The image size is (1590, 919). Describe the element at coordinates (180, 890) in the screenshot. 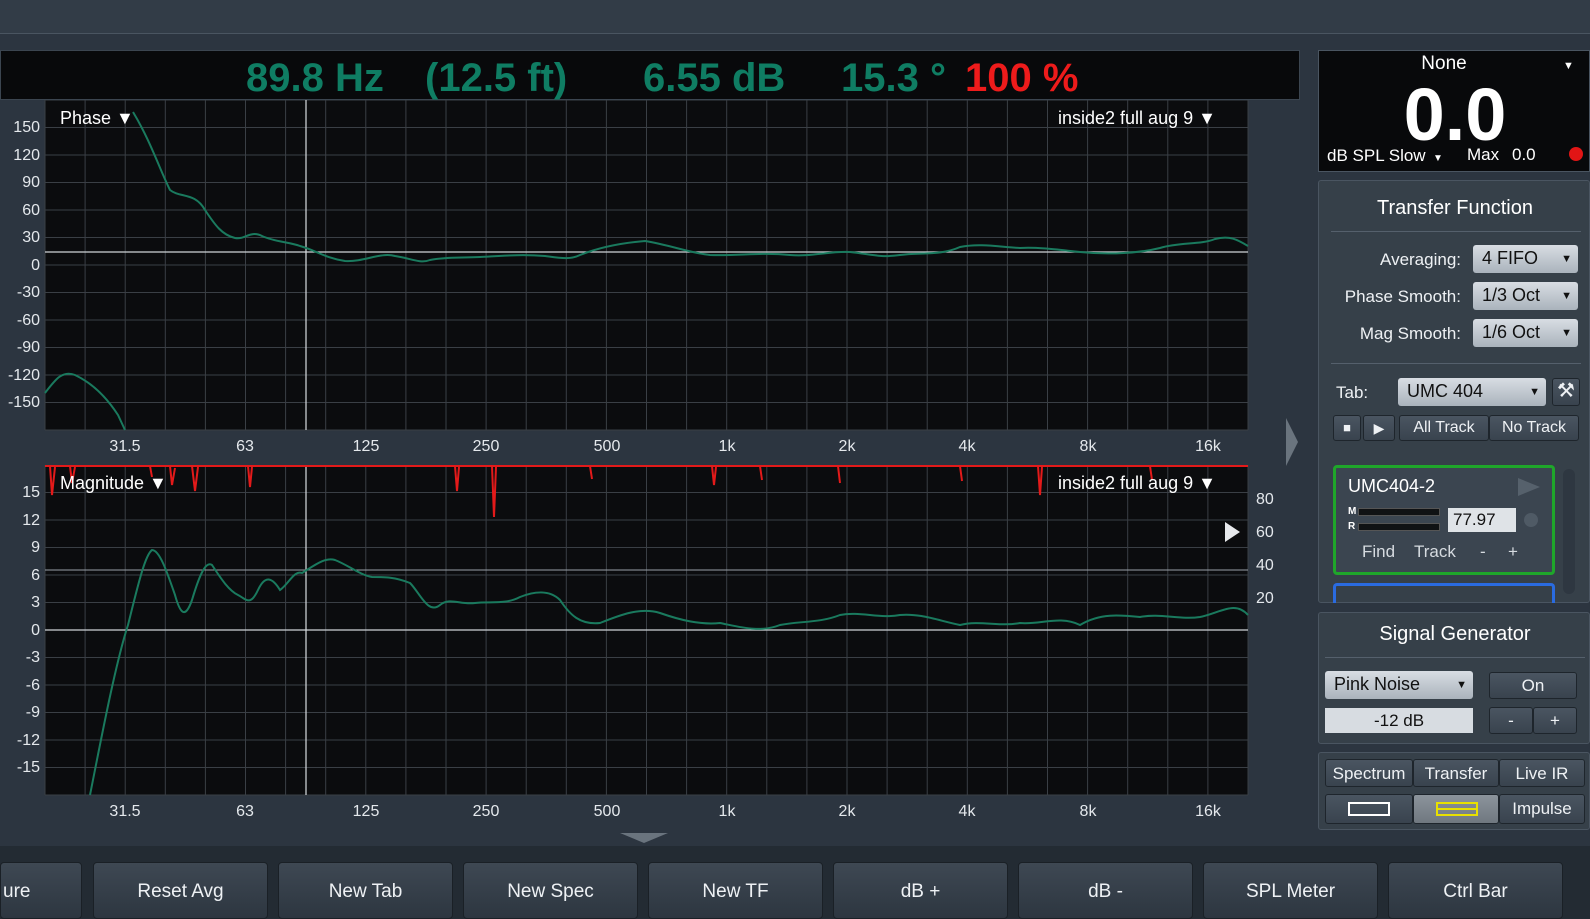

I see `reset-avg-button: Reset Avg` at that location.